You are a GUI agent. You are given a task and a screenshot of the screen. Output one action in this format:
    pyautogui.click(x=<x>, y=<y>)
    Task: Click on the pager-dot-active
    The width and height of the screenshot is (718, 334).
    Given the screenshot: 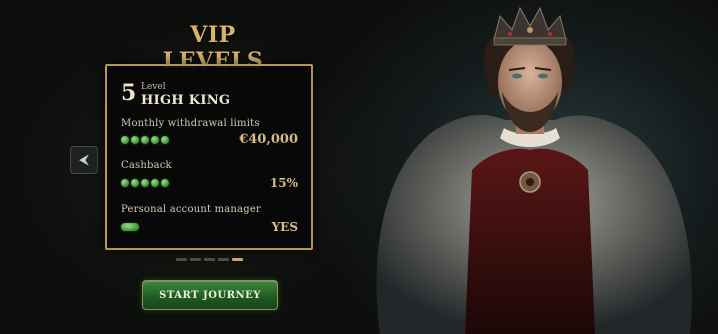 What is the action you would take?
    pyautogui.click(x=237, y=259)
    